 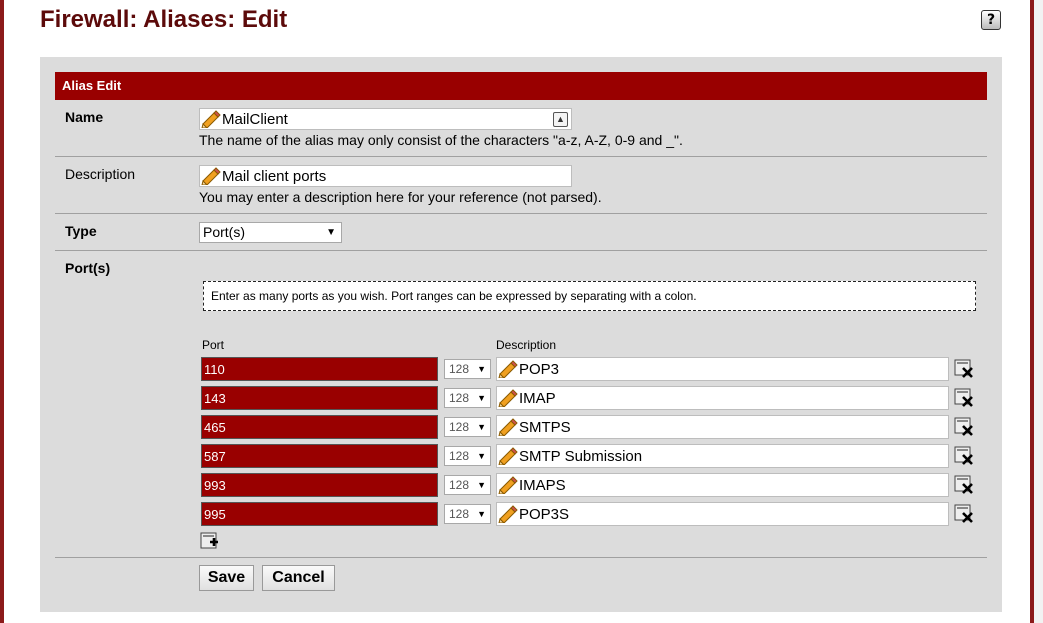 What do you see at coordinates (385, 119) in the screenshot?
I see `name-field: MailClient ▲` at bounding box center [385, 119].